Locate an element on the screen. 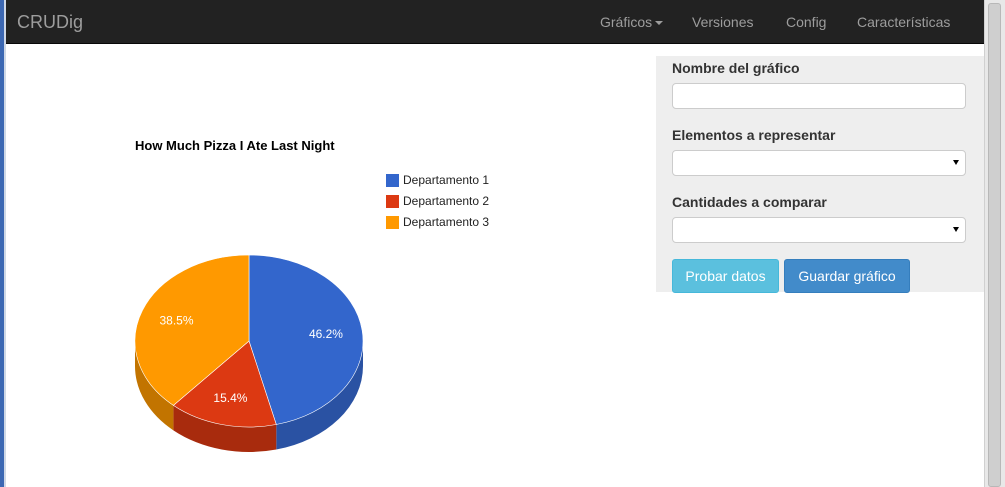 The height and width of the screenshot is (487, 1005). save-chart-button: Guardar gráfico is located at coordinates (847, 276).